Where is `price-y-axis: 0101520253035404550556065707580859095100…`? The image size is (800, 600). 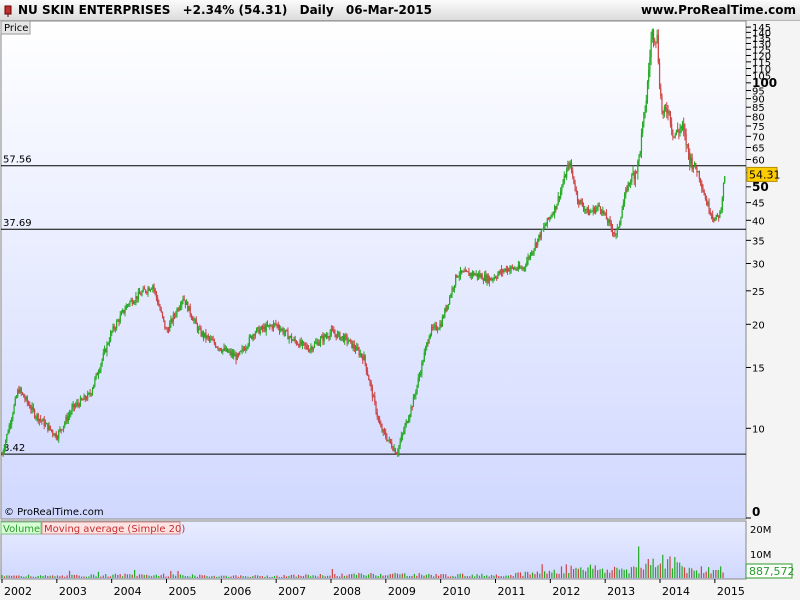 price-y-axis: 0101520253035404550556065707580859095100… is located at coordinates (761, 271).